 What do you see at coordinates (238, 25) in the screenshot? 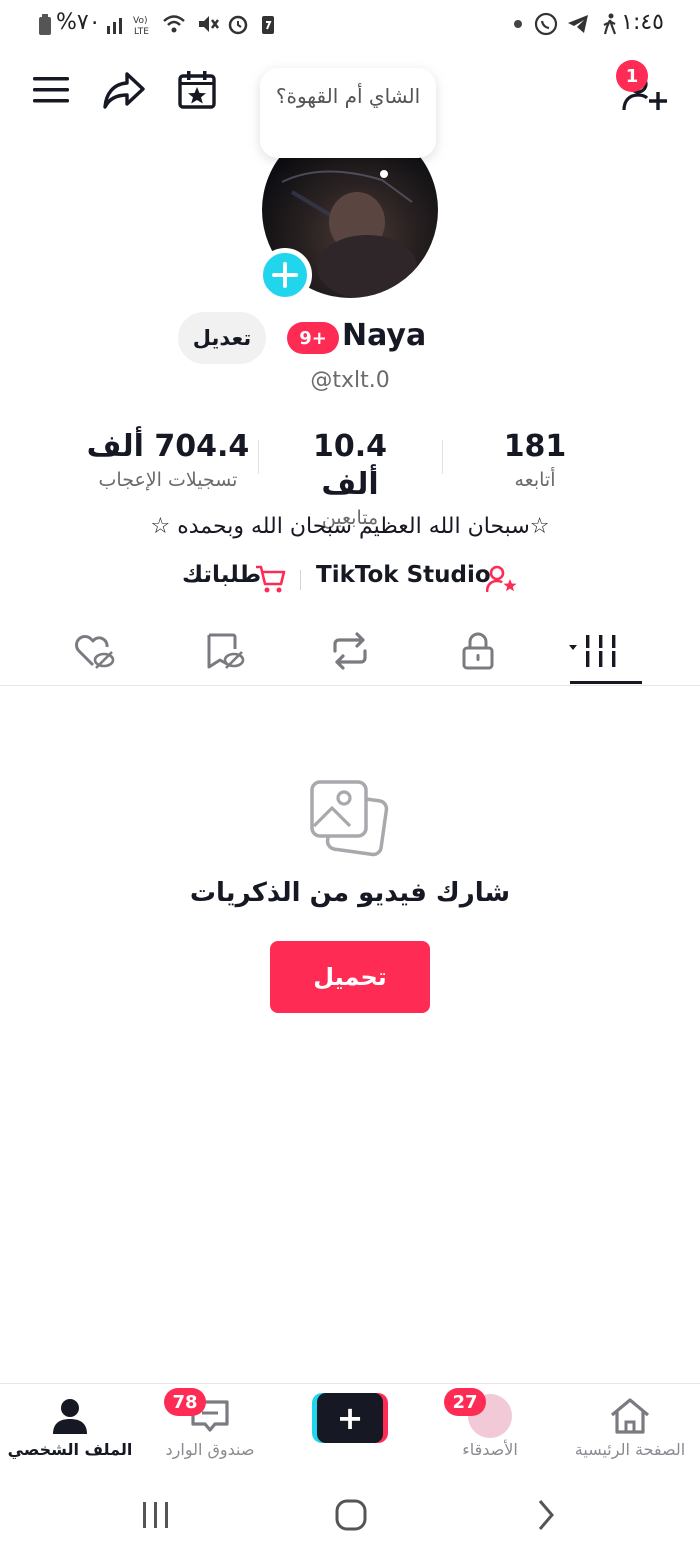
I see `alarm-icon` at bounding box center [238, 25].